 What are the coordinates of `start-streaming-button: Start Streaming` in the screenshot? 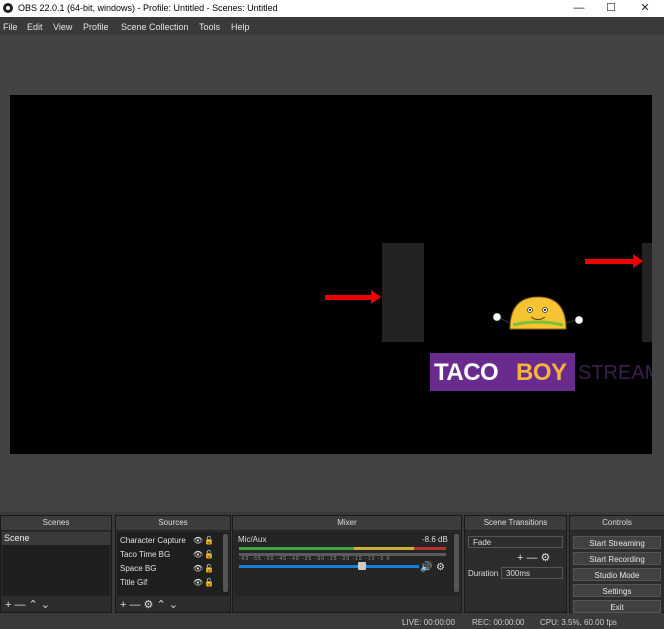 It's located at (617, 542).